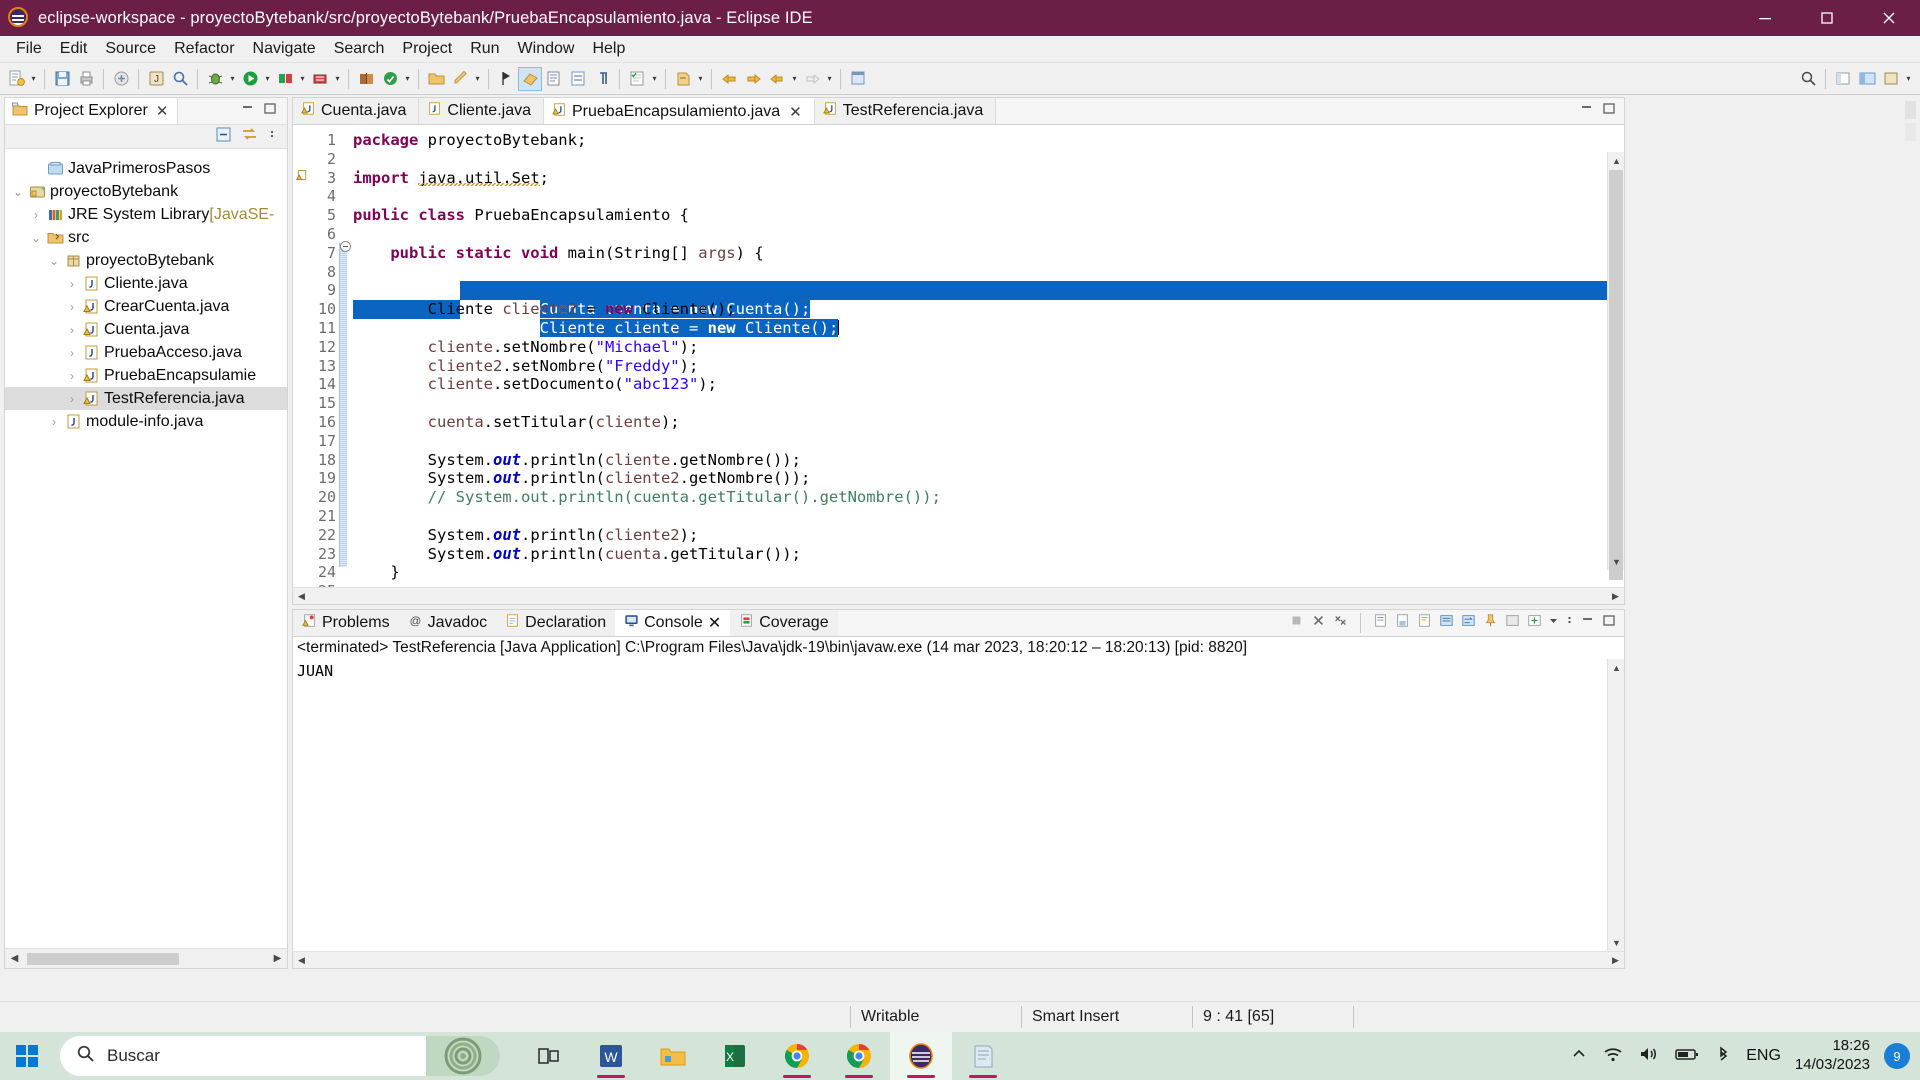 The height and width of the screenshot is (1080, 1920). I want to click on menu-help: Help, so click(608, 49).